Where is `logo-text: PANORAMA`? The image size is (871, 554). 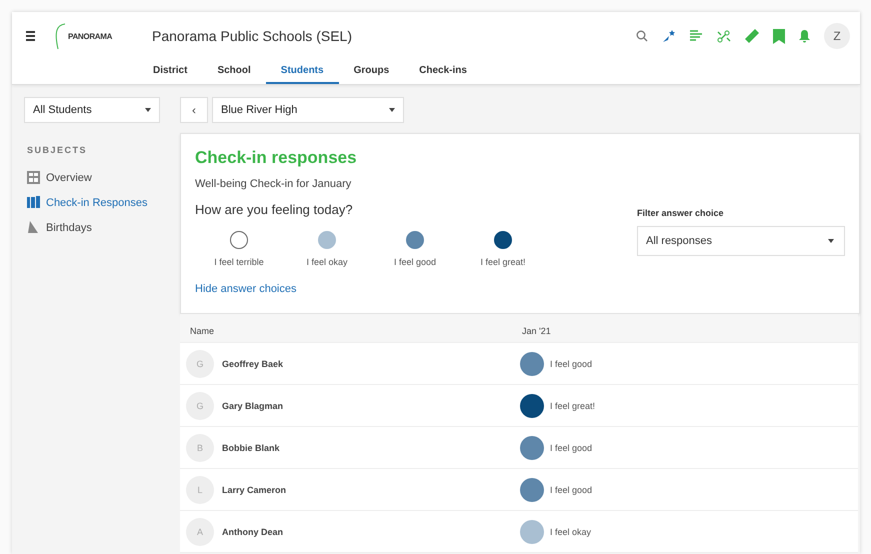
logo-text: PANORAMA is located at coordinates (90, 36).